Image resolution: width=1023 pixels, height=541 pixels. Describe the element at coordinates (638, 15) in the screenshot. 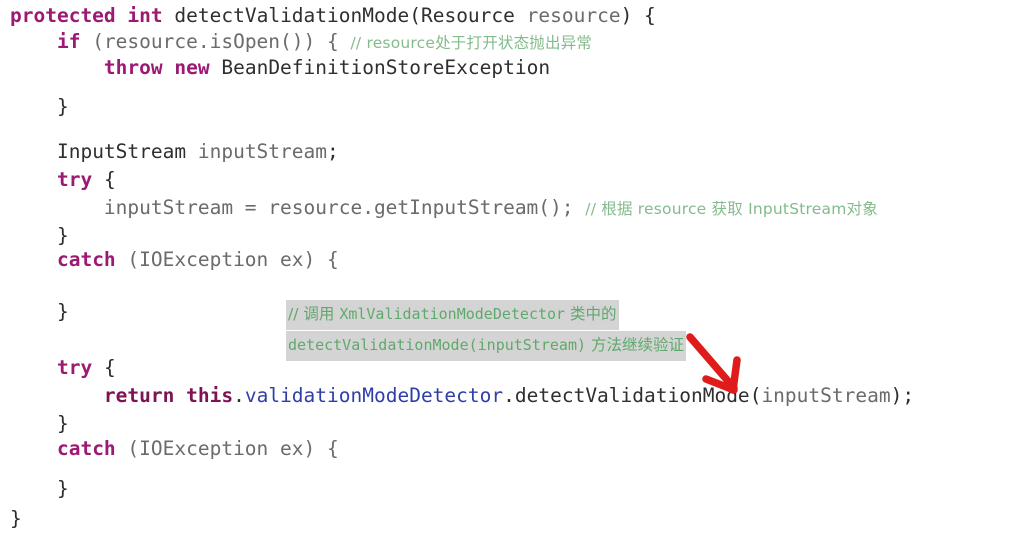

I see `close-paren-brace: ) {` at that location.